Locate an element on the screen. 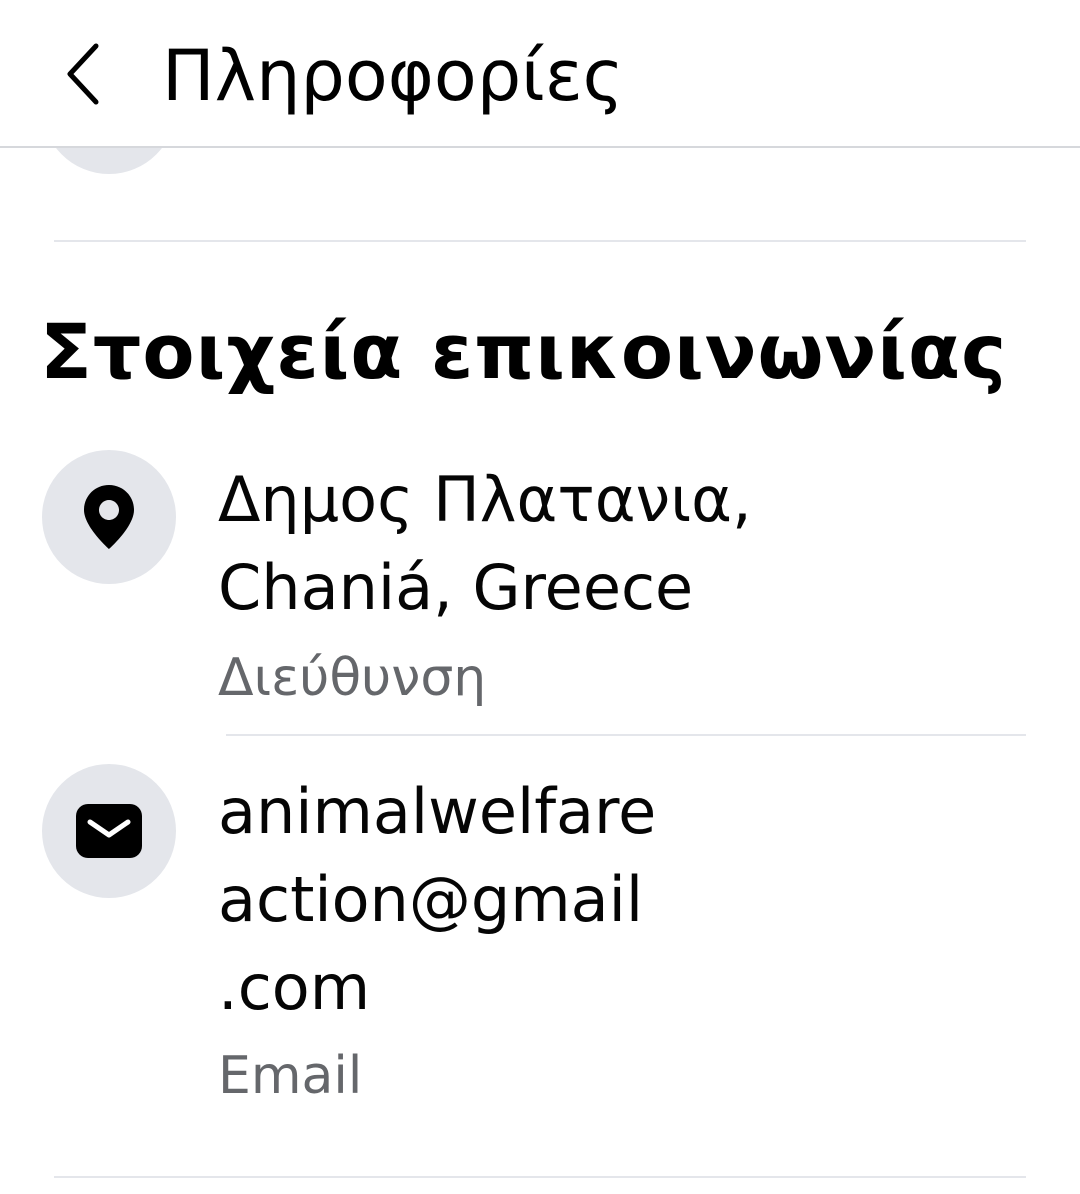  app-header: Πληροφορίες is located at coordinates (540, 74).